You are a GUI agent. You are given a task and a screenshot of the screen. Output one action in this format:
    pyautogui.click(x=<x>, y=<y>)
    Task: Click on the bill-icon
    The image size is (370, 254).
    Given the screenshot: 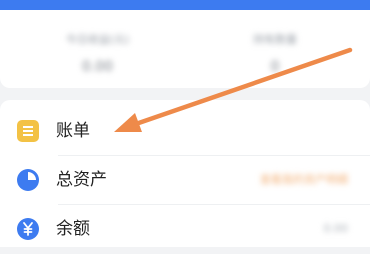 What is the action you would take?
    pyautogui.click(x=28, y=131)
    